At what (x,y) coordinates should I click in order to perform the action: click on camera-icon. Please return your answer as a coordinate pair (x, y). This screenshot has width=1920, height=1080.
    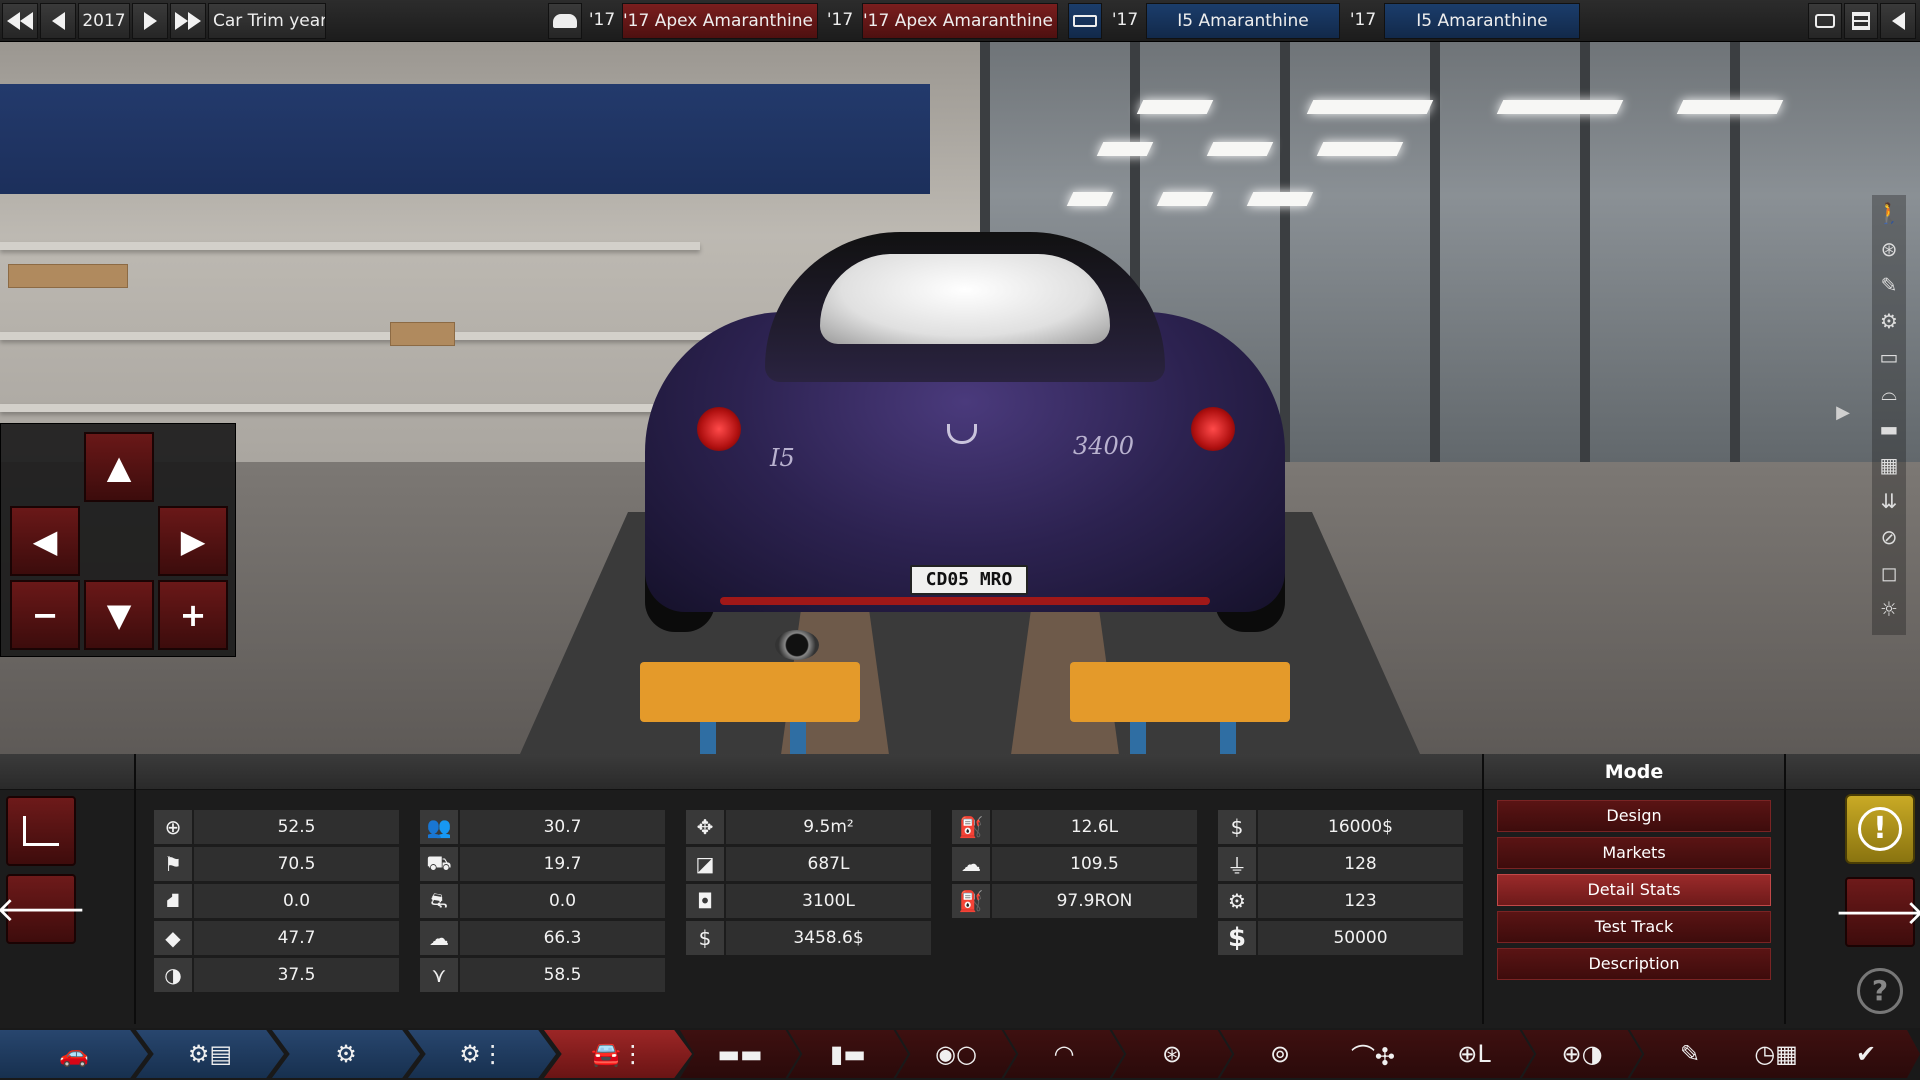
    Looking at the image, I should click on (1825, 21).